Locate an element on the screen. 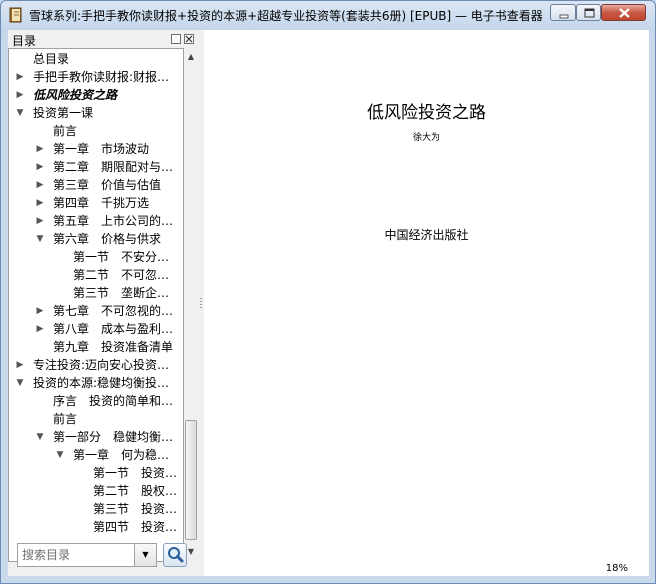 This screenshot has height=584, width=656. toc-search: ▼ is located at coordinates (87, 555).